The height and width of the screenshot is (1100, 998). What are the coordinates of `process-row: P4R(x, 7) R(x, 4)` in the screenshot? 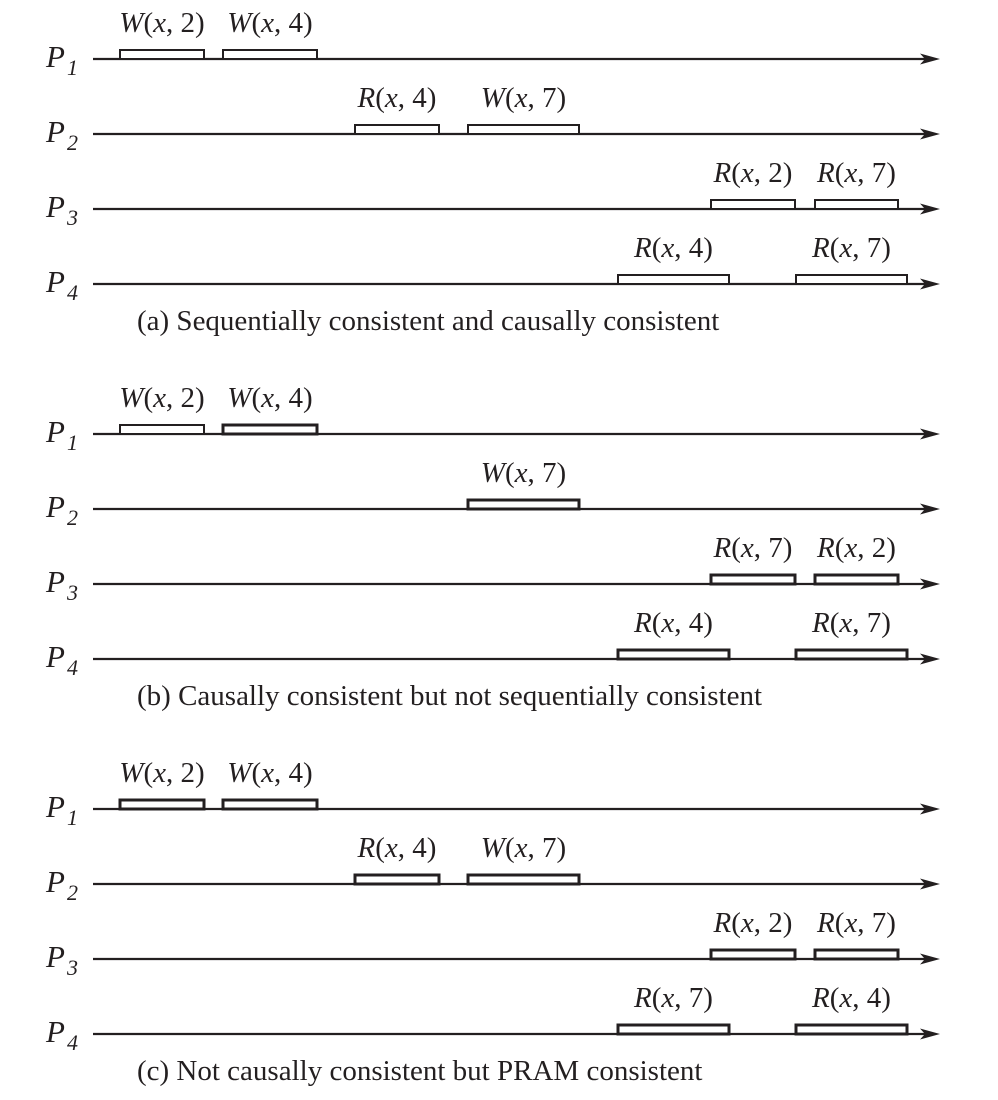 It's located at (492, 1018).